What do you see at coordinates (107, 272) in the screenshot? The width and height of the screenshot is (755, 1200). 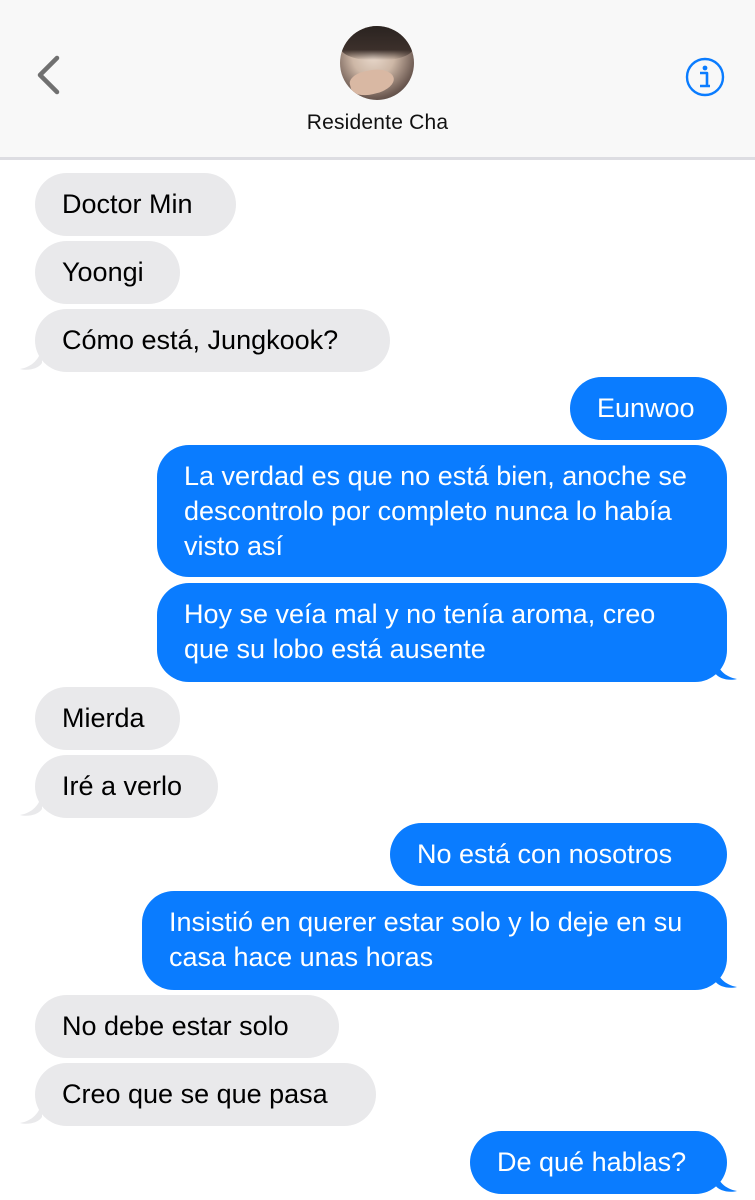 I see `message-bubble-incoming: Yoongi` at bounding box center [107, 272].